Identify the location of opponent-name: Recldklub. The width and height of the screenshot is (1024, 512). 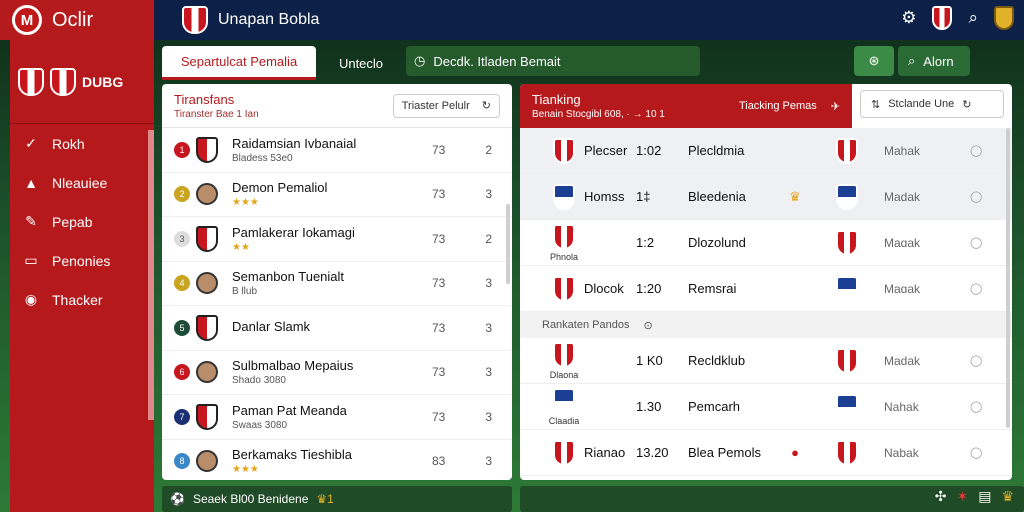
(717, 360).